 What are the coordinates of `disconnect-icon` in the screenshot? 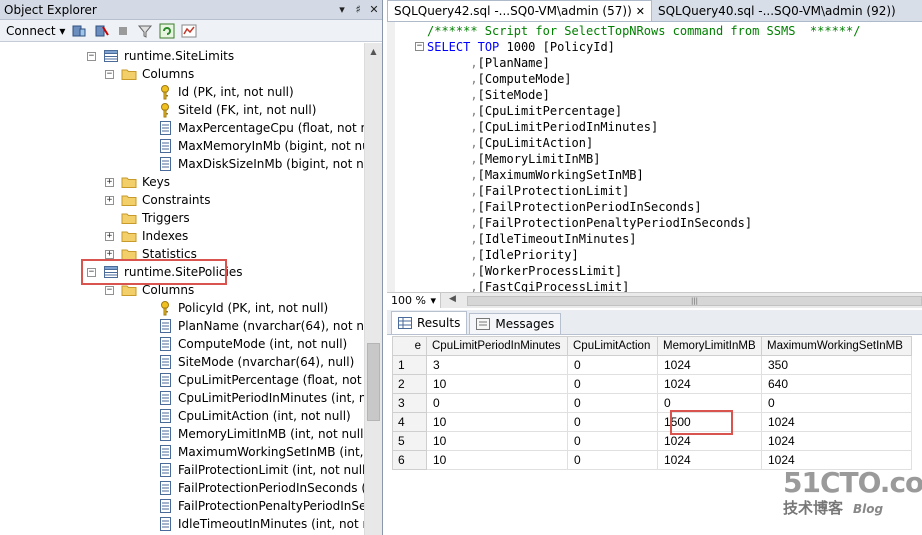 It's located at (101, 31).